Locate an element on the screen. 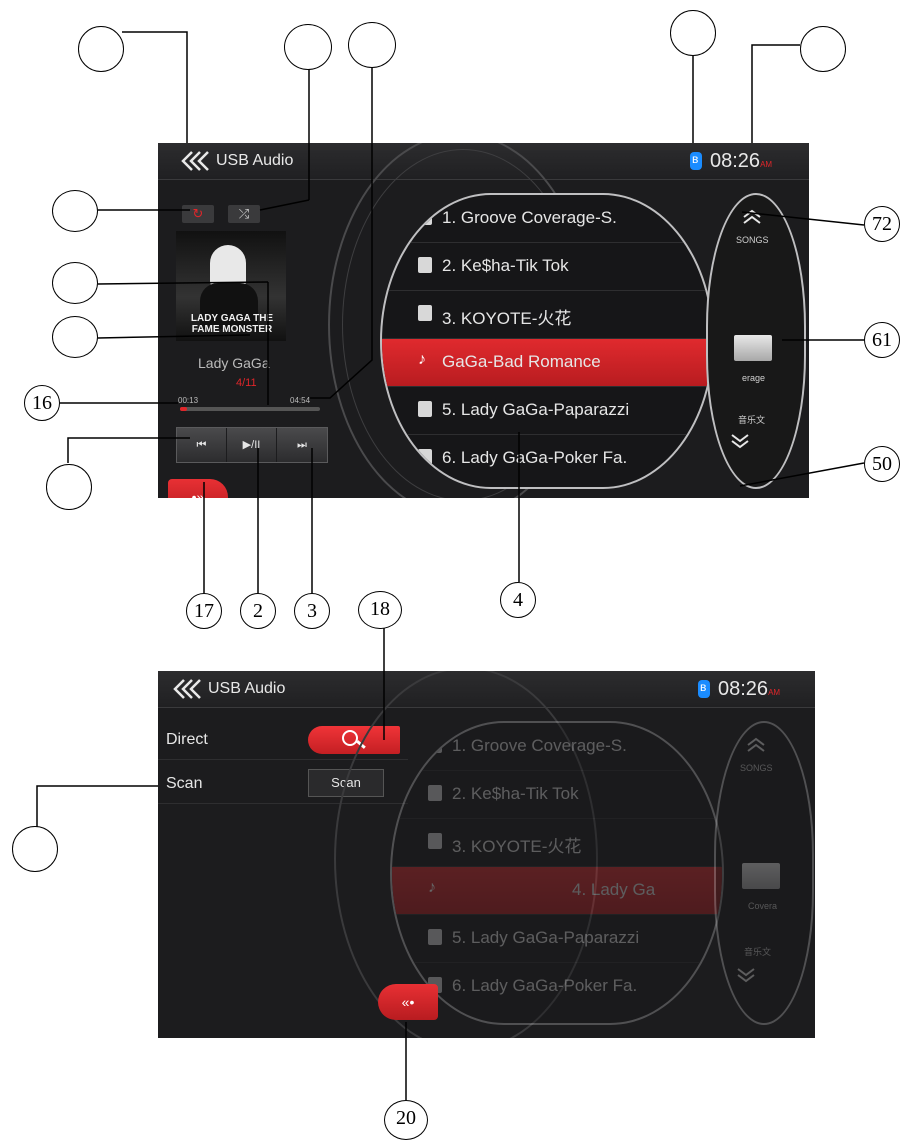 This screenshot has height=1140, width=919. callout-20: 20 is located at coordinates (406, 1120).